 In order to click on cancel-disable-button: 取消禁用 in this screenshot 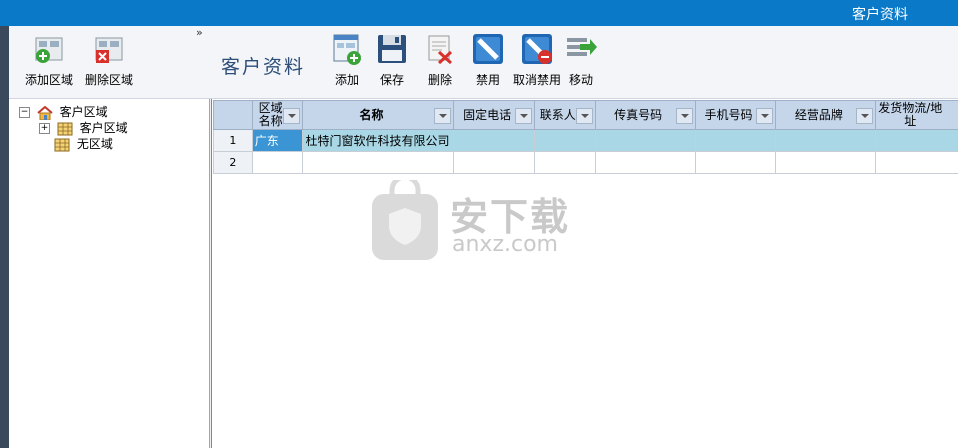, I will do `click(537, 60)`.